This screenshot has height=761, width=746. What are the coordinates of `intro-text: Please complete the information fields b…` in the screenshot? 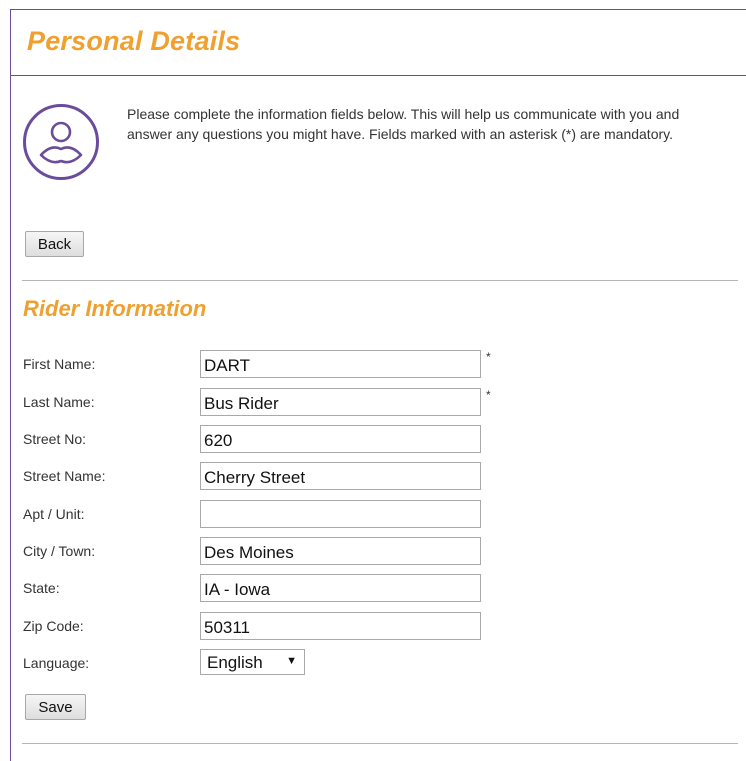 It's located at (403, 124).